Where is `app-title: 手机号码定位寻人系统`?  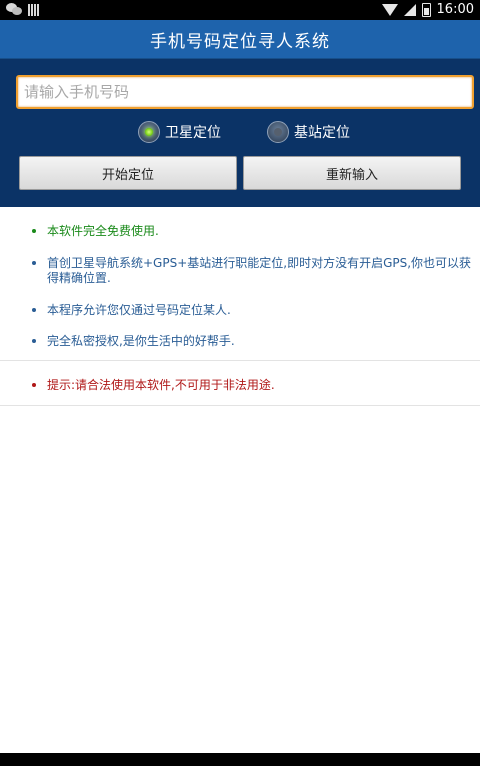
app-title: 手机号码定位寻人系统 is located at coordinates (240, 41).